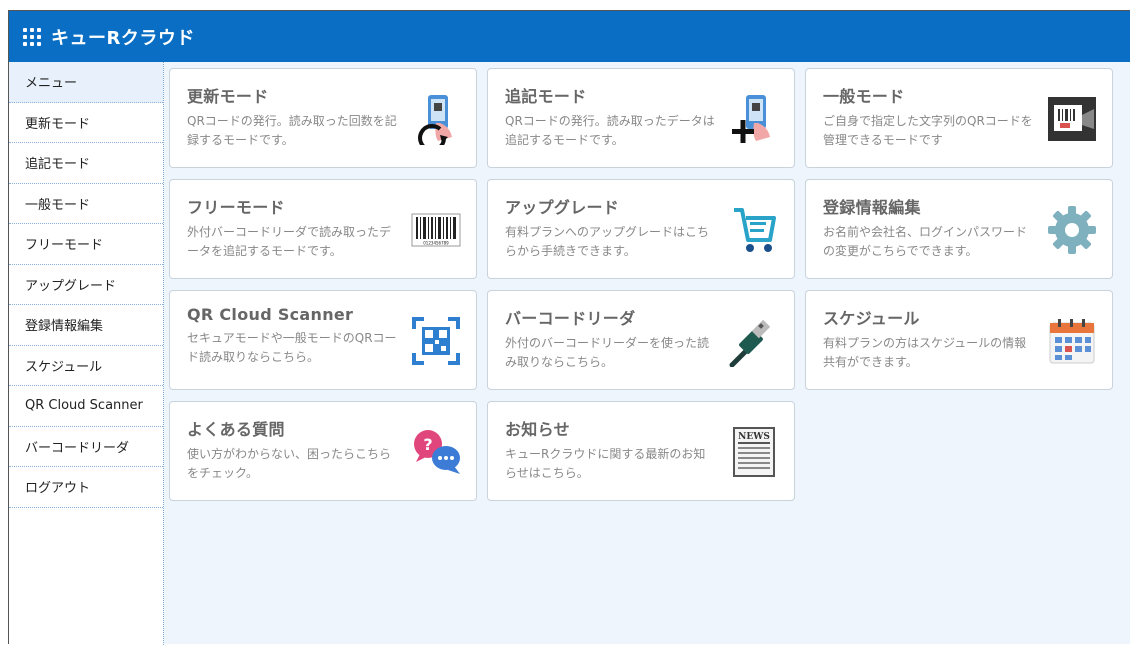 This screenshot has width=1130, height=645. I want to click on card-description: 外付バーコードリーダで読み取ったデータを追記するモードです。, so click(289, 241).